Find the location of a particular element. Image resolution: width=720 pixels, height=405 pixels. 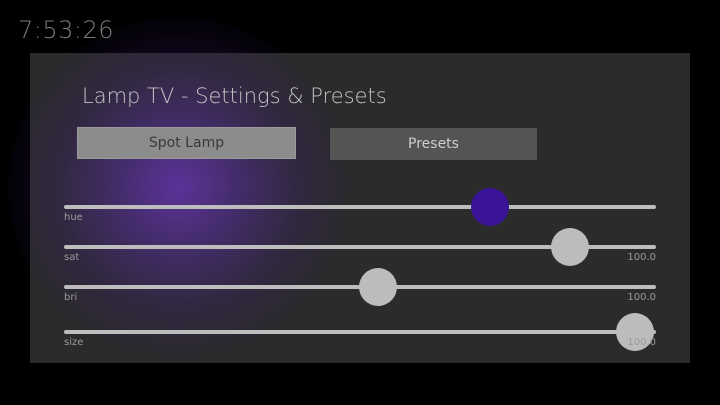

size-slider: size 100.0 is located at coordinates (360, 342).